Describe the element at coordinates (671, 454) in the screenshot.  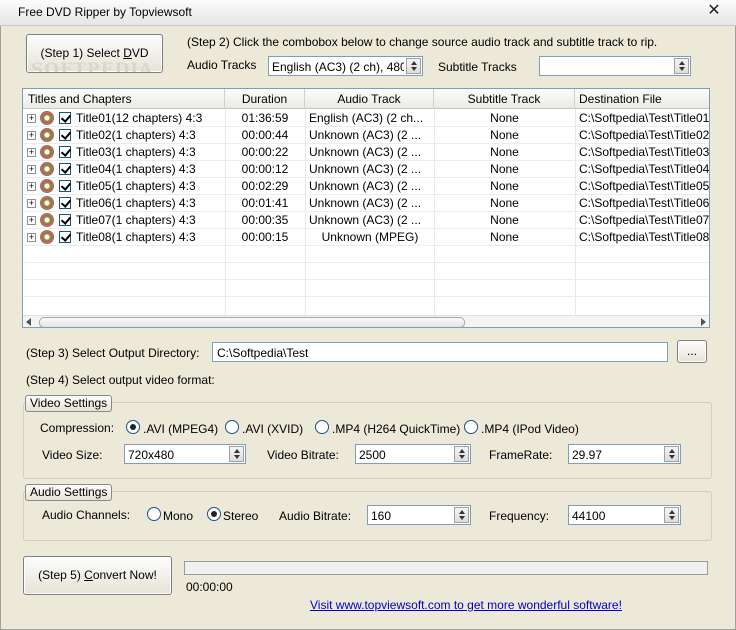
I see `framerate-dropdown-icon` at that location.